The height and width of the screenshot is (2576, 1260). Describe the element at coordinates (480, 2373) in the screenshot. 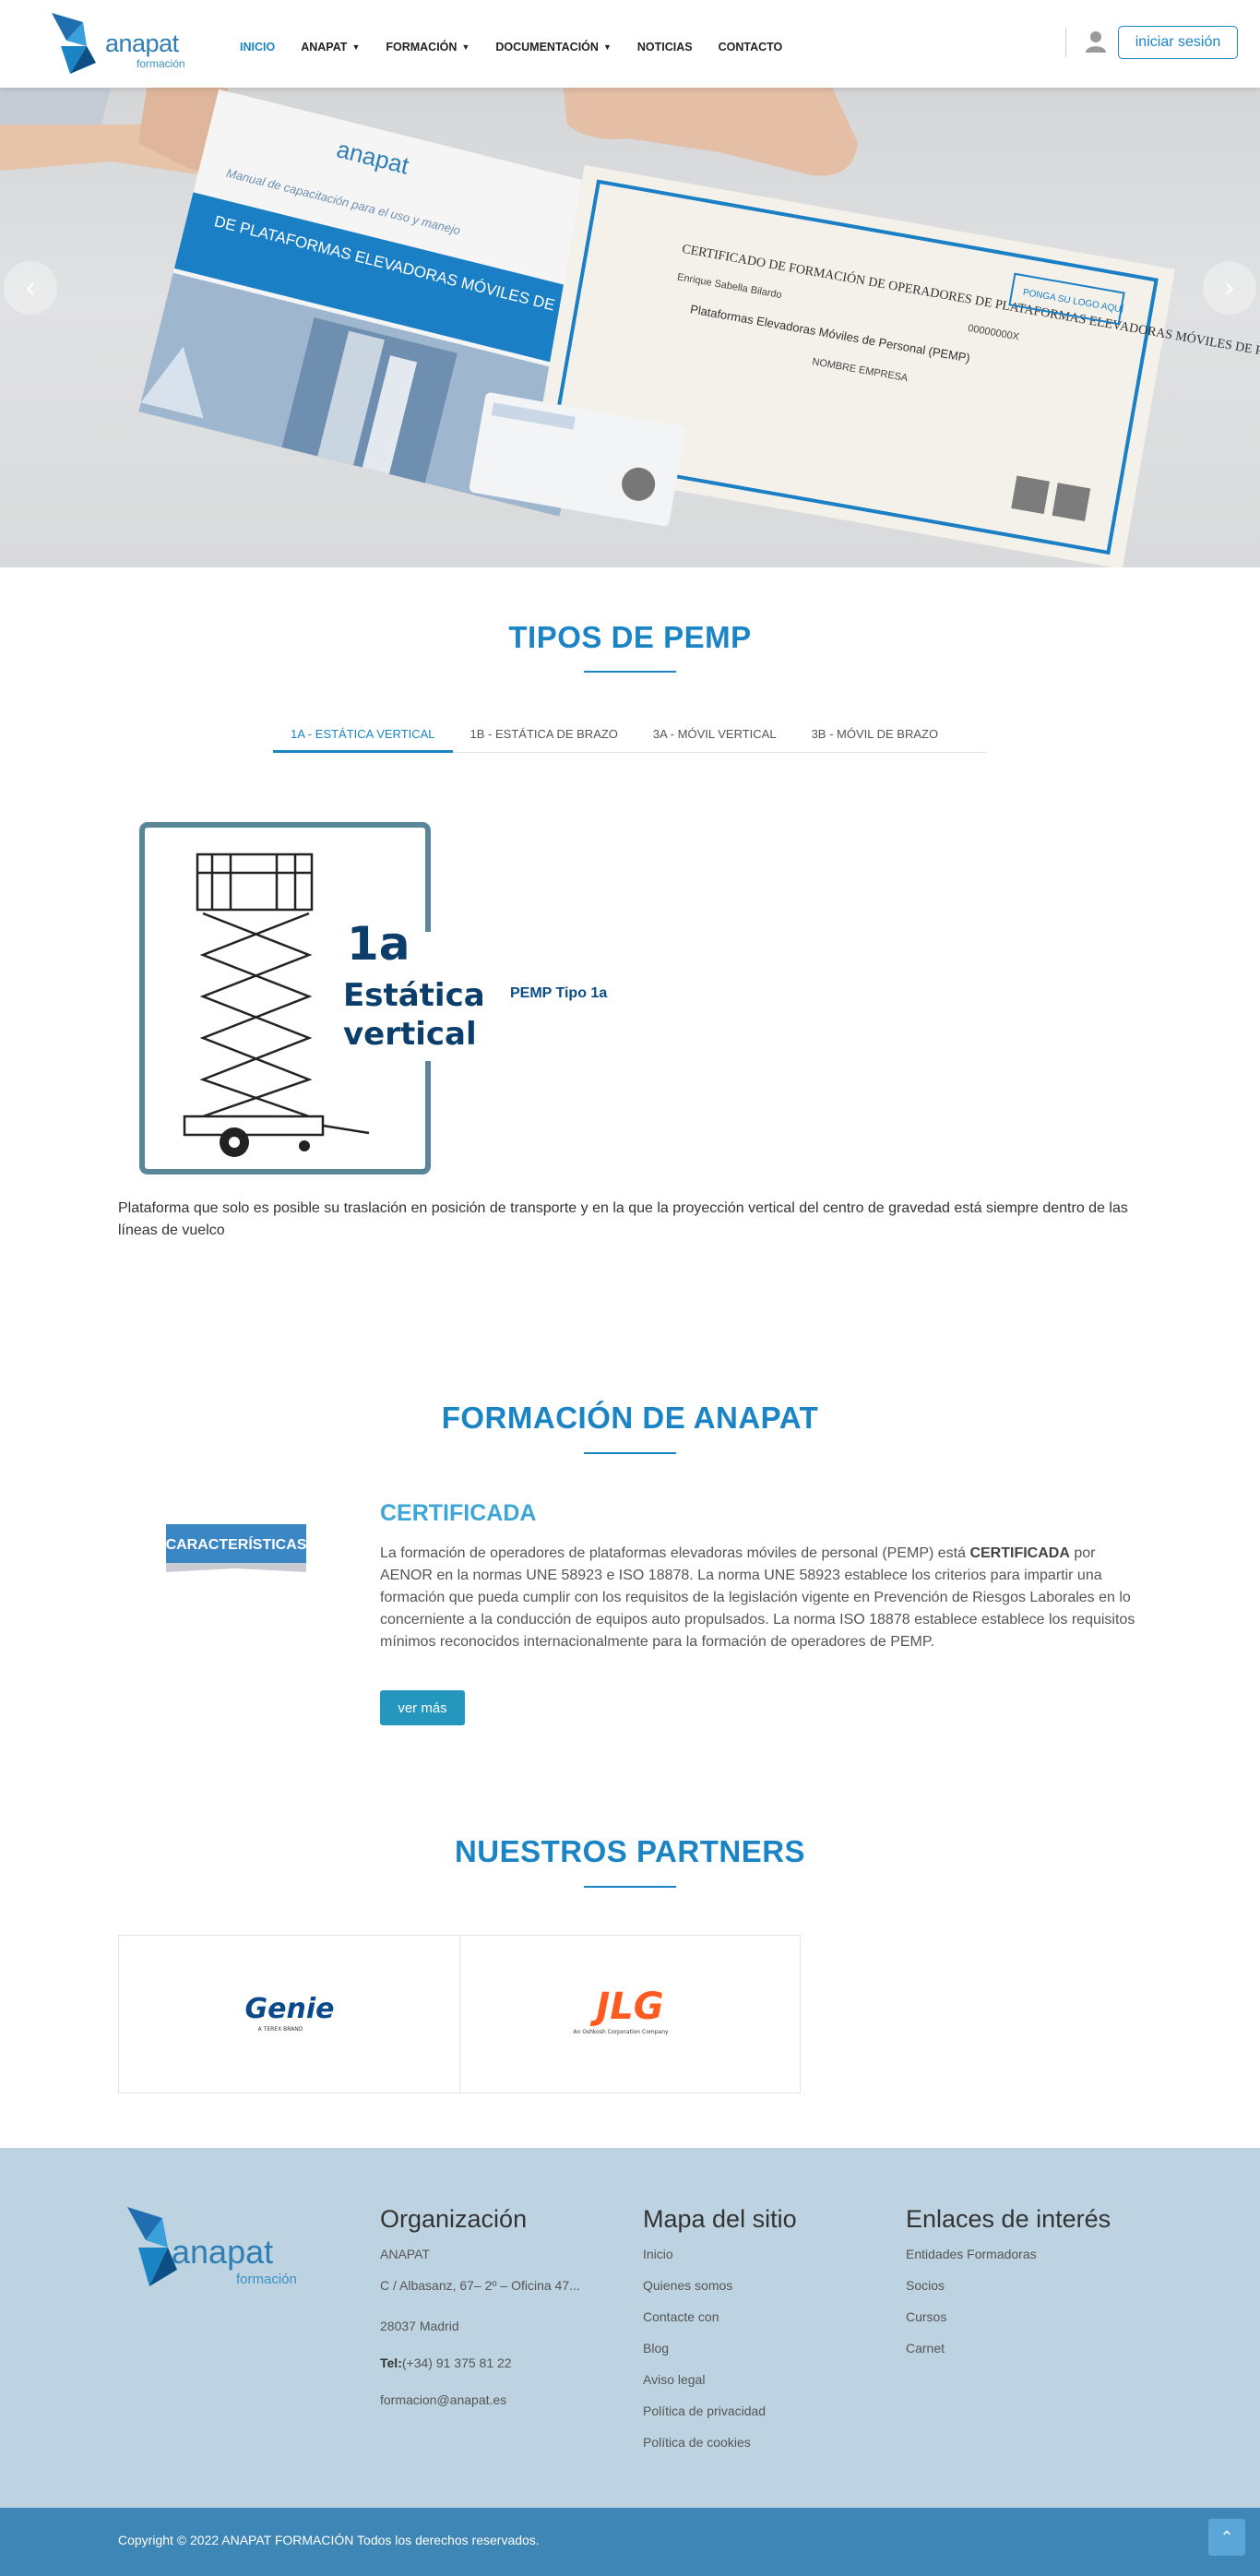

I see `footer-org-phone: Tel:(+34) 91 375 81 22` at that location.